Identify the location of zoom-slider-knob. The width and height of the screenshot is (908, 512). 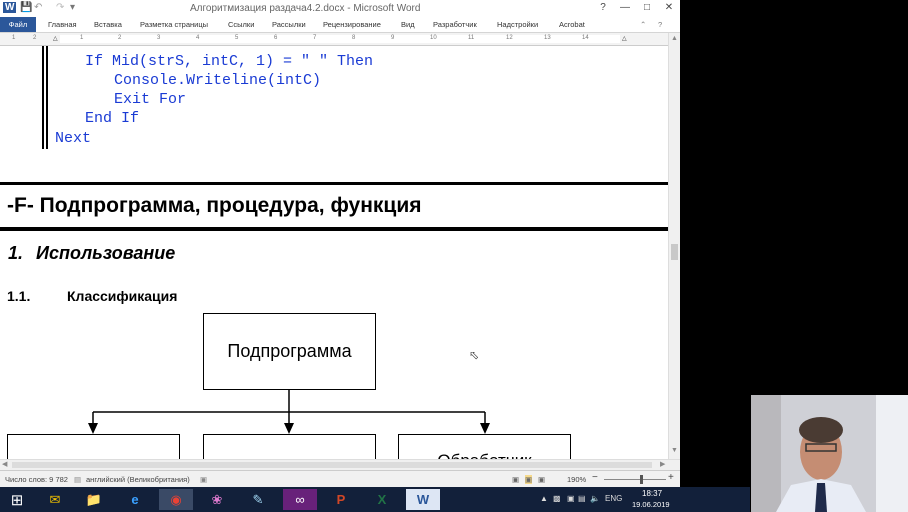
(641, 479).